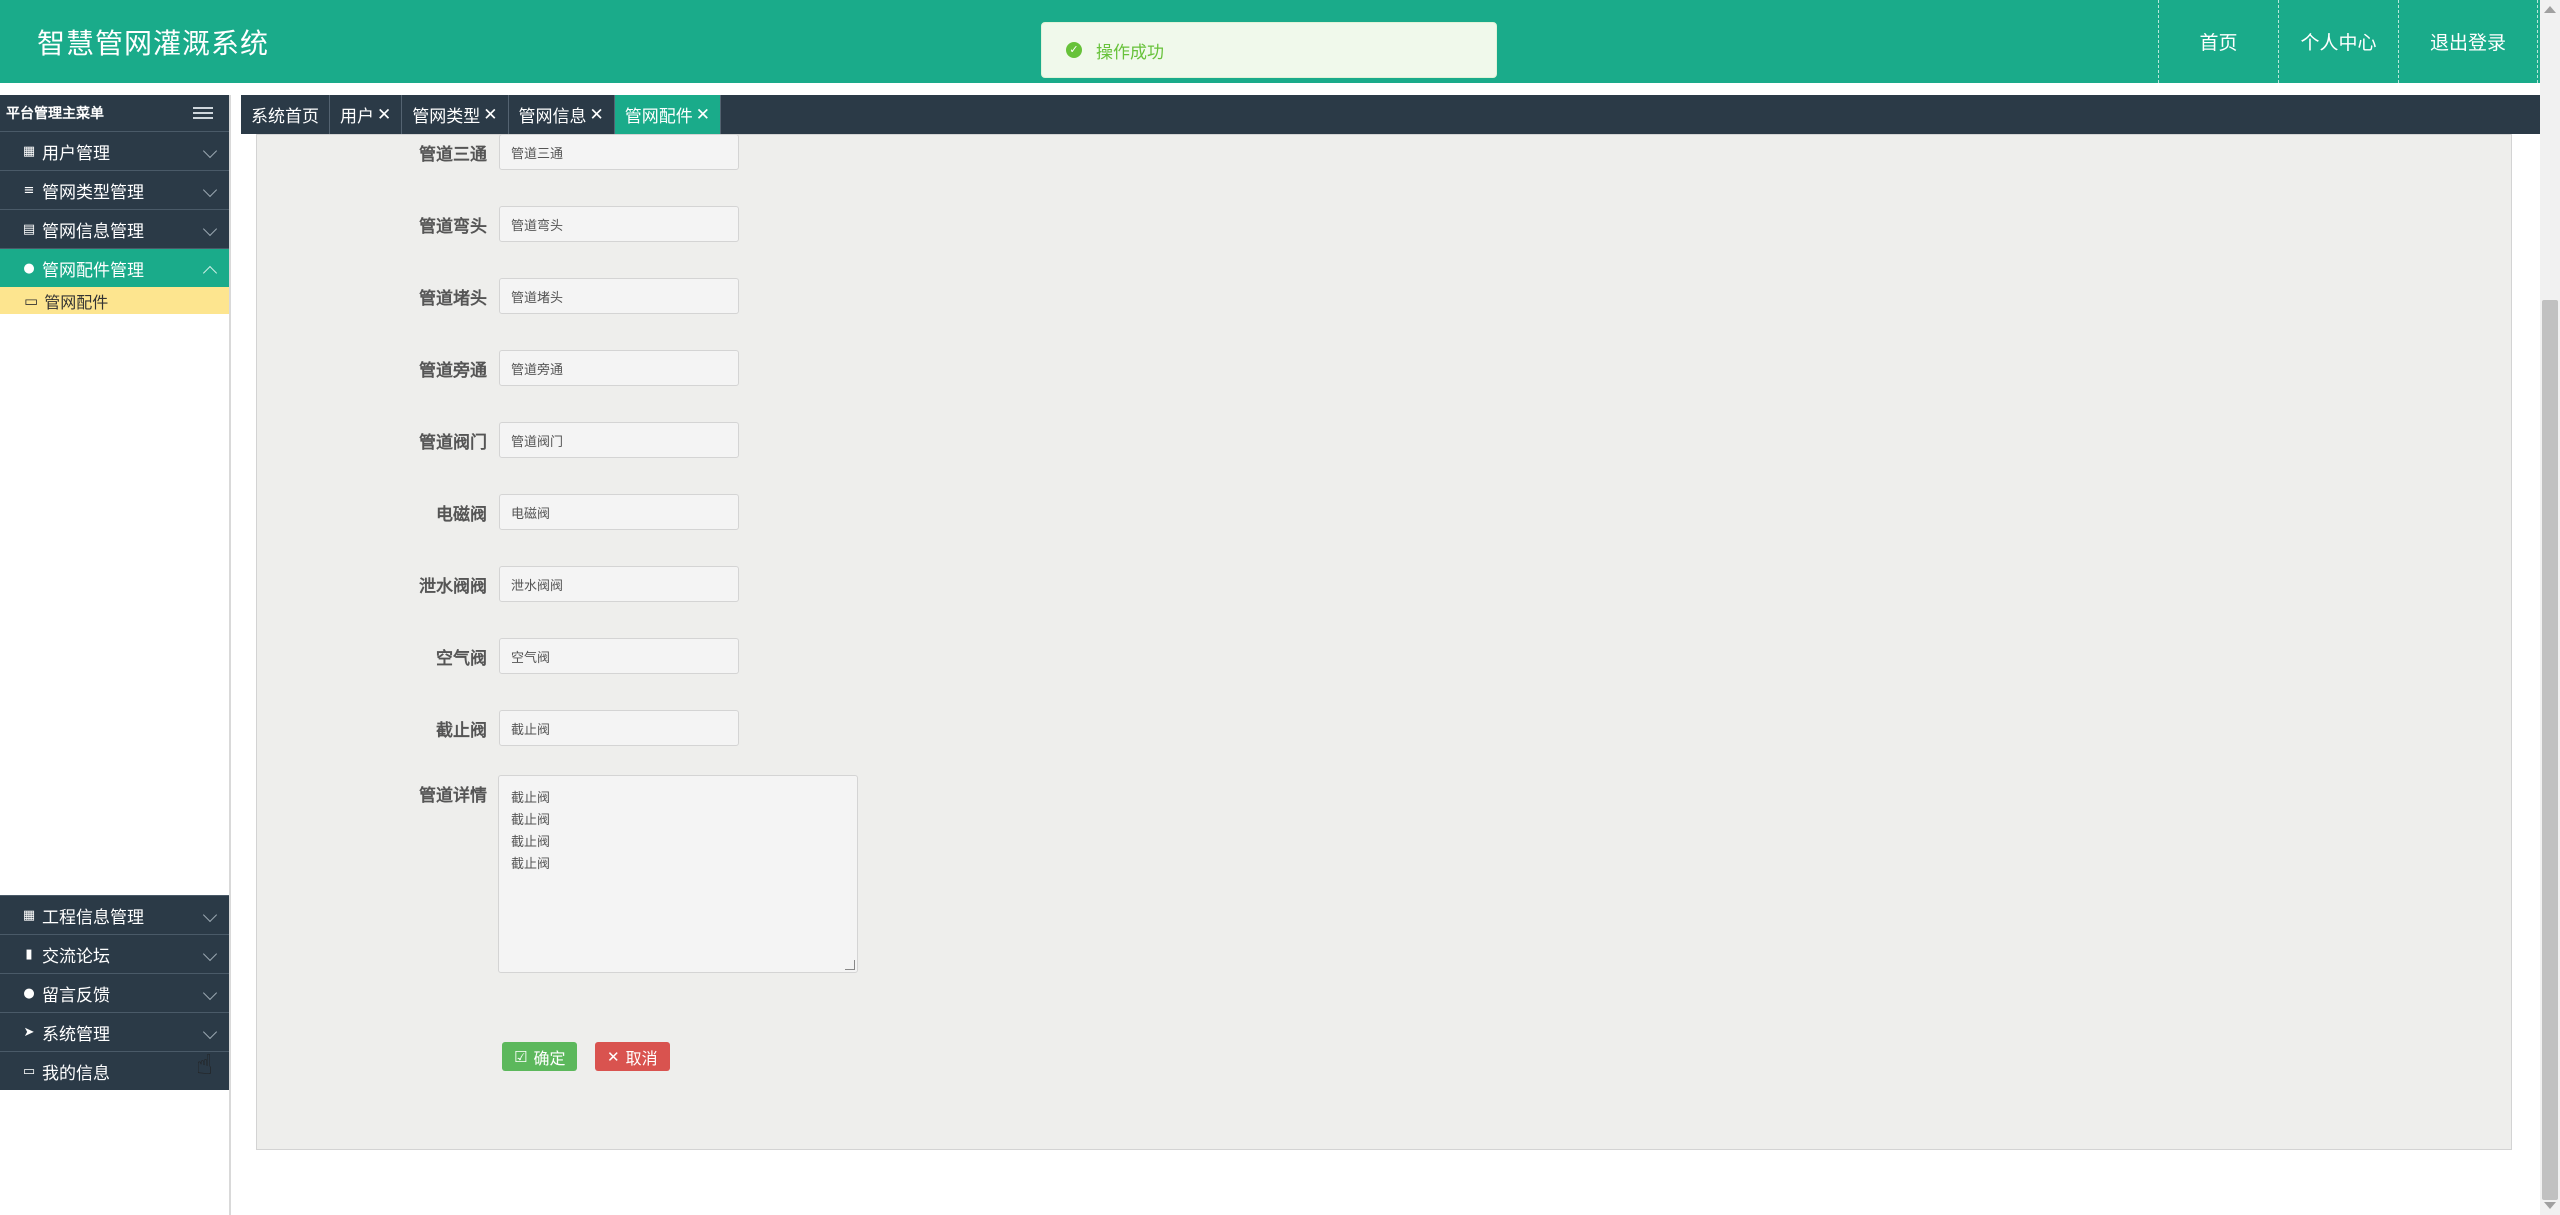 The height and width of the screenshot is (1215, 2560). I want to click on tab-label: 管网信息, so click(552, 117).